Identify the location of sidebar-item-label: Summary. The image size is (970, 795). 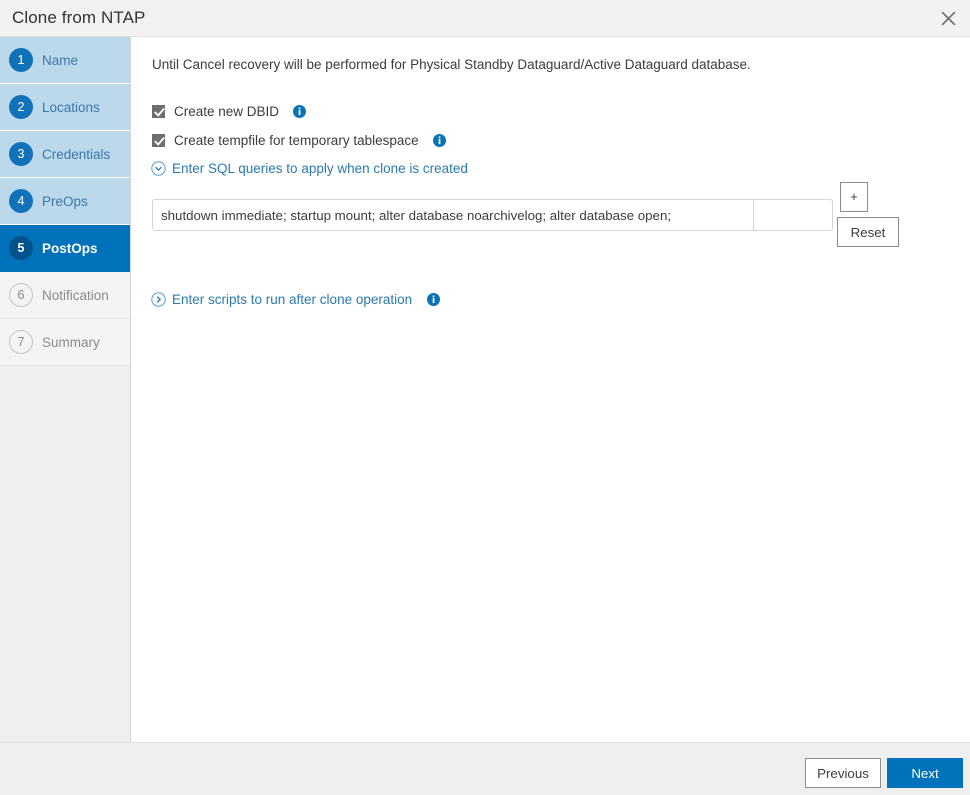
(71, 342).